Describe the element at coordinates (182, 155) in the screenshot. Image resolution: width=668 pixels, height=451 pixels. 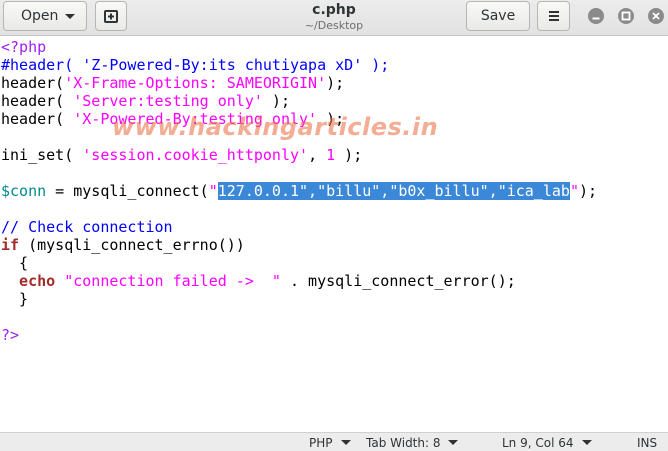
I see `code-line: ini_set( 'session.cookie_httponly', 1 );` at that location.